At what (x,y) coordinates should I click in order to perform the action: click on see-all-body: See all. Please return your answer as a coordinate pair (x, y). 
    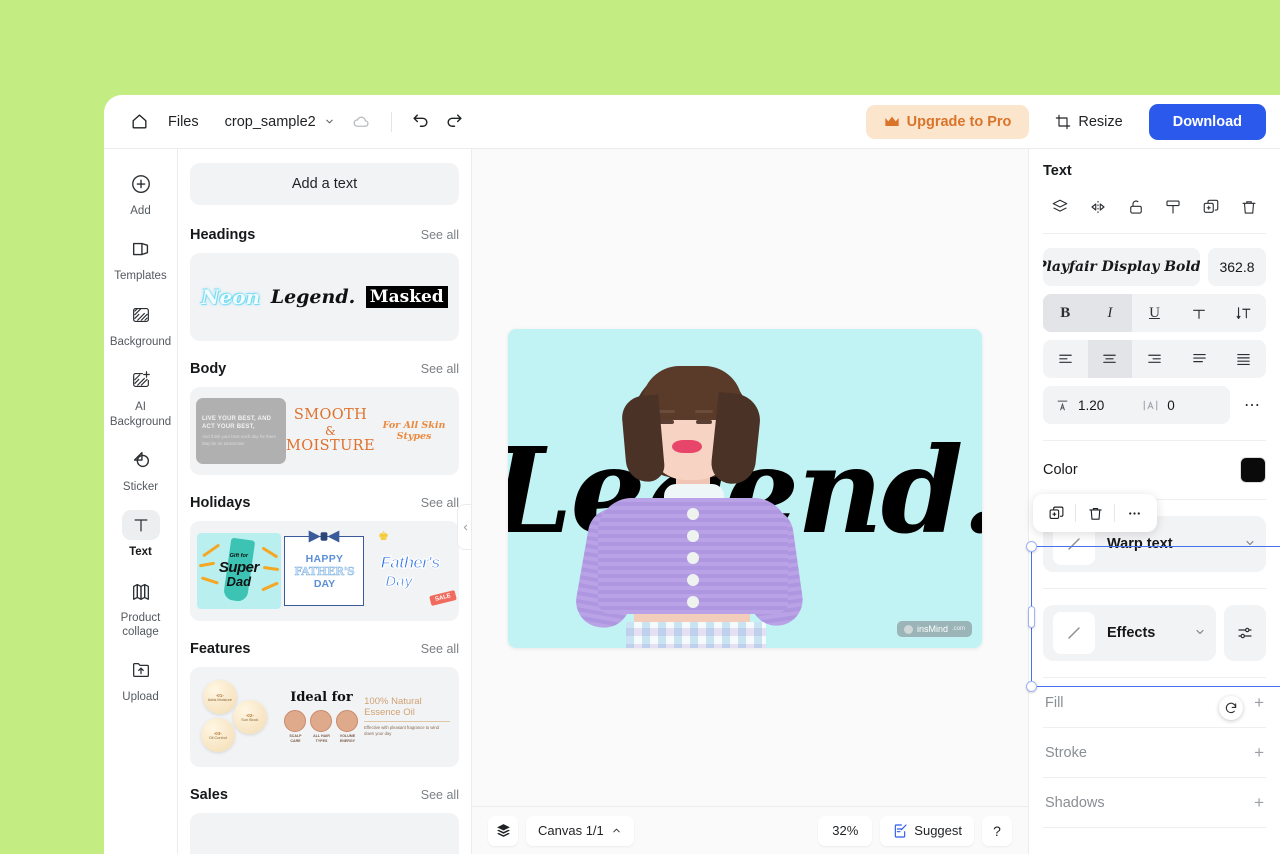
    Looking at the image, I should click on (440, 369).